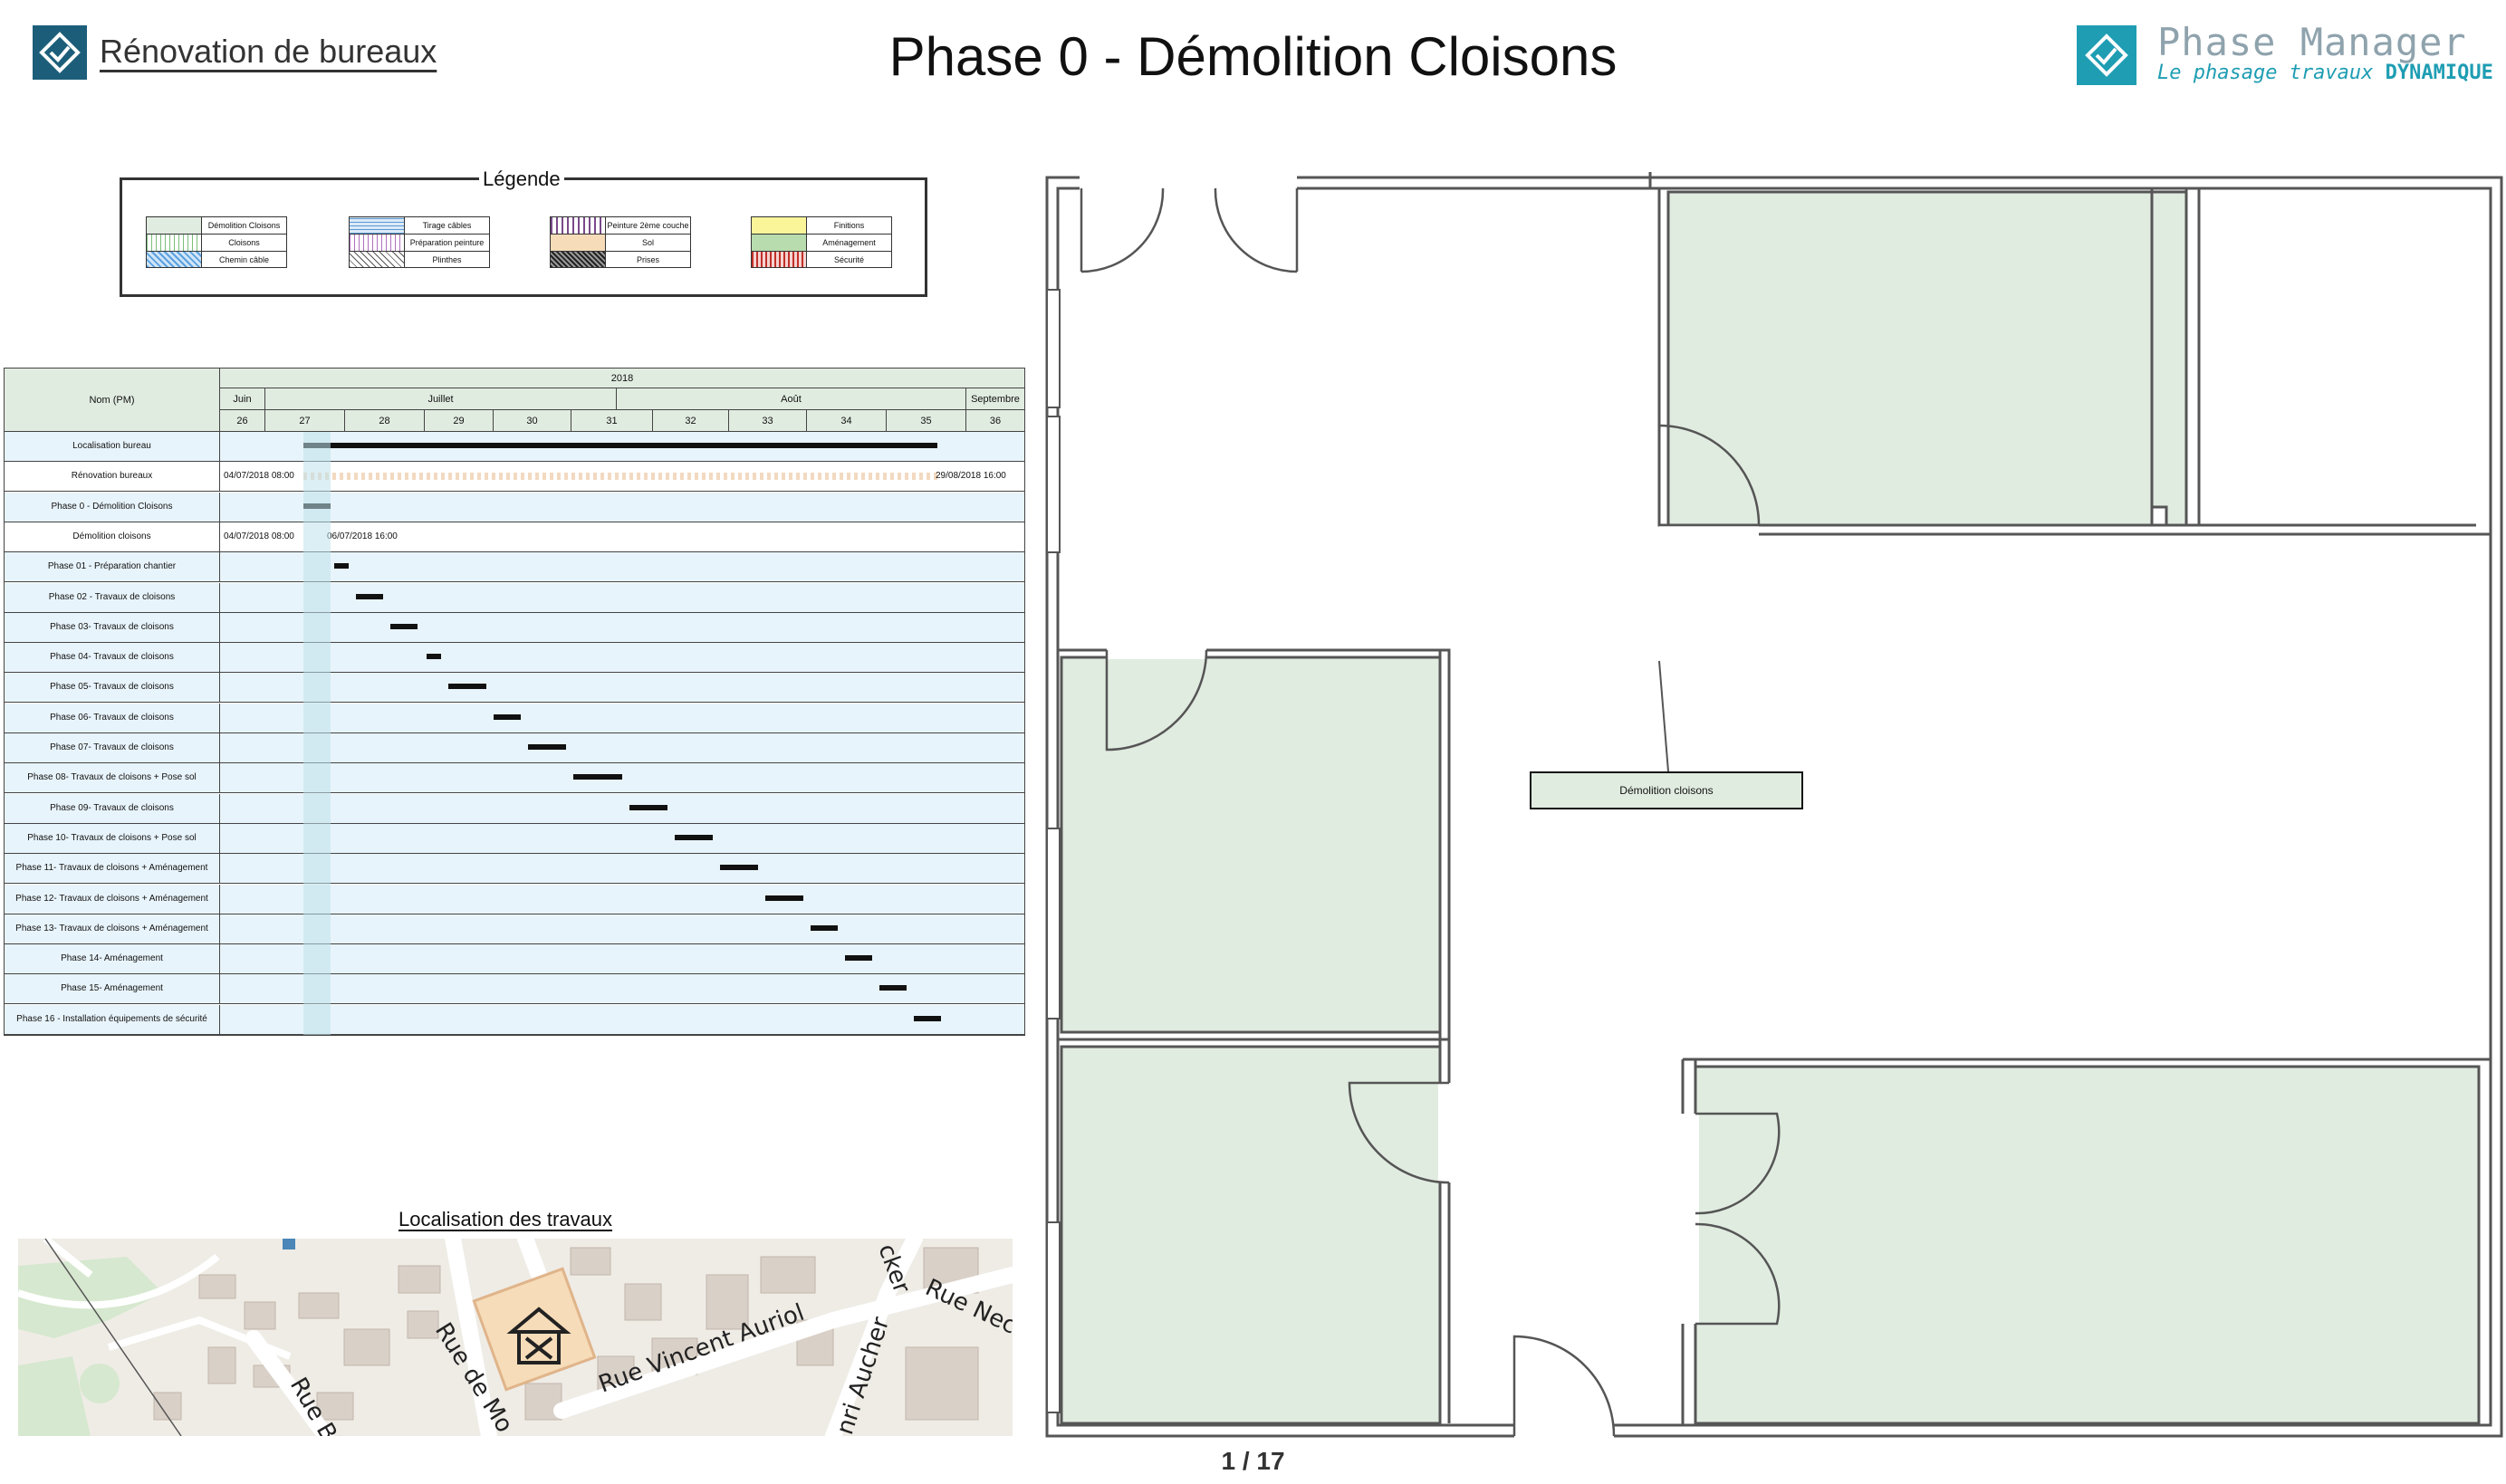 The image size is (2506, 1484). I want to click on gantt-date-end: 29/08/2018 16:00, so click(971, 476).